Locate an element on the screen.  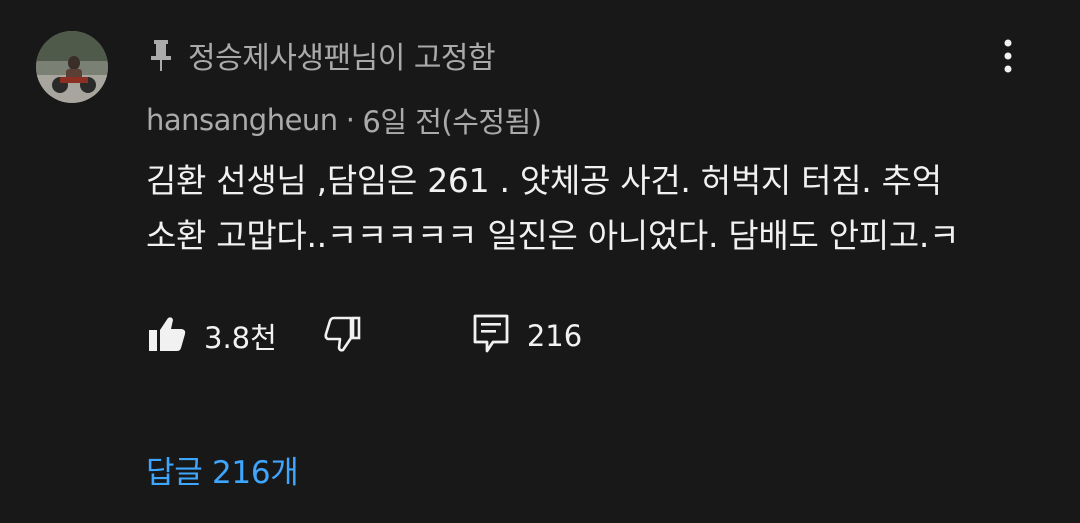
reply-count: 216 is located at coordinates (554, 336).